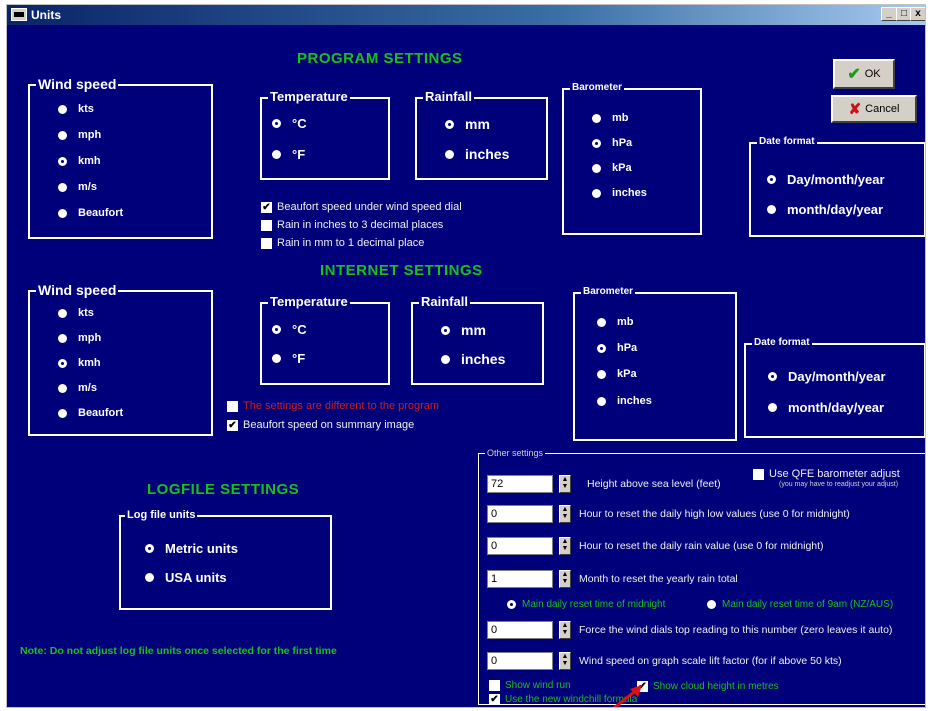 This screenshot has height=711, width=928. I want to click on height-input: 72, so click(520, 484).